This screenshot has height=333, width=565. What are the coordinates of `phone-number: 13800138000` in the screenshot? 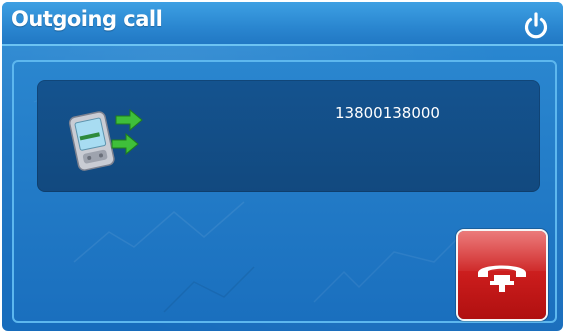 It's located at (387, 113).